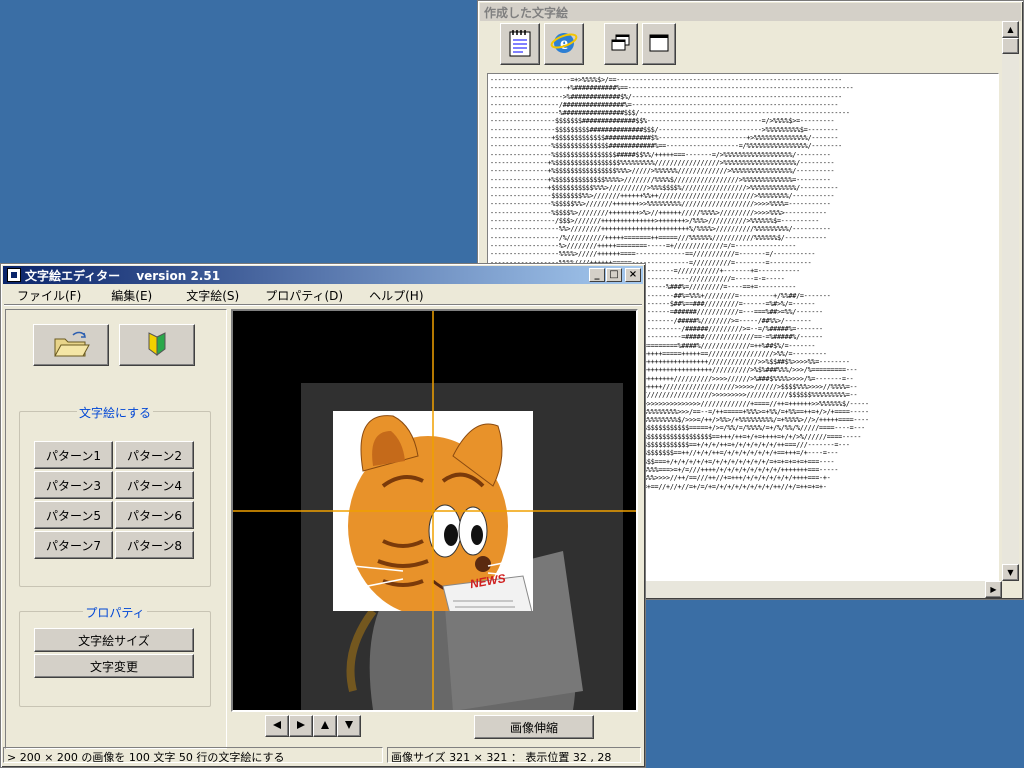 The height and width of the screenshot is (768, 1024). Describe the element at coordinates (73, 545) in the screenshot. I see `pattern-7-button: パターン7` at that location.